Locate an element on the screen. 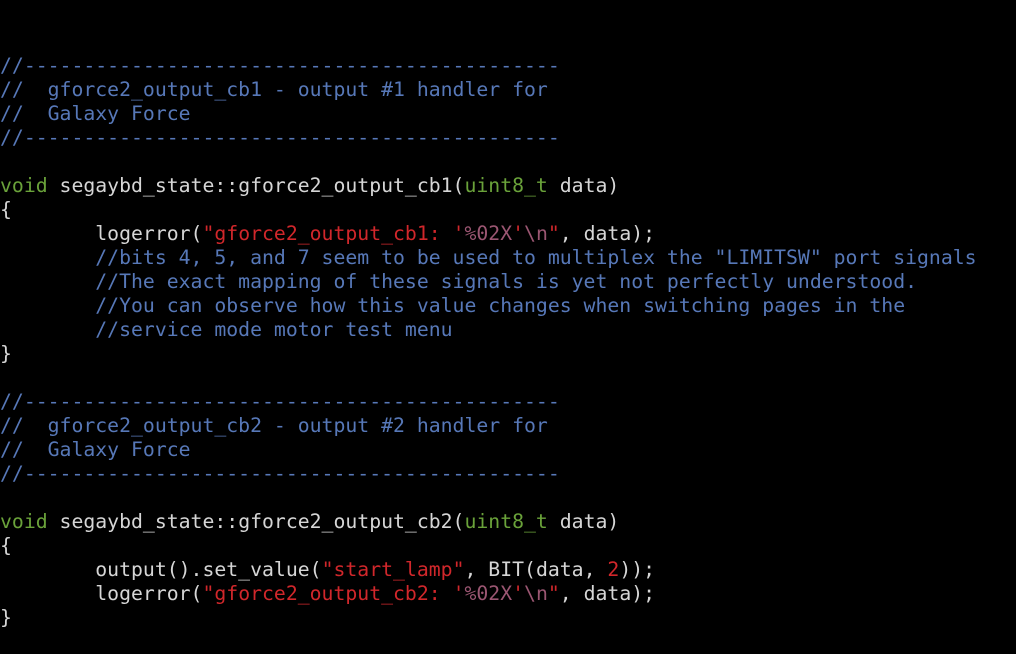  default-token: segaybd_state::gforce2_output_cb2( is located at coordinates (256, 521).